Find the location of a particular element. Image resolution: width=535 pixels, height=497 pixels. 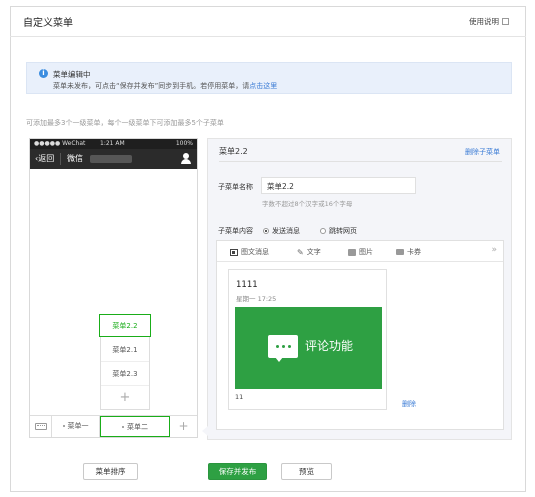

image-icon is located at coordinates (352, 252).